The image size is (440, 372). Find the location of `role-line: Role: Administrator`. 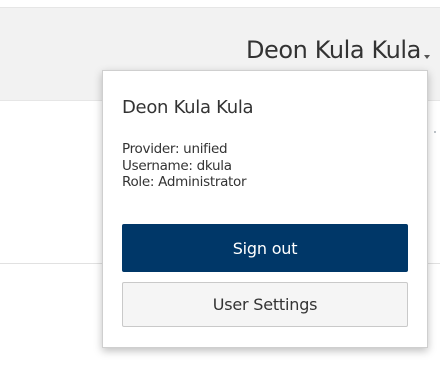

role-line: Role: Administrator is located at coordinates (184, 182).